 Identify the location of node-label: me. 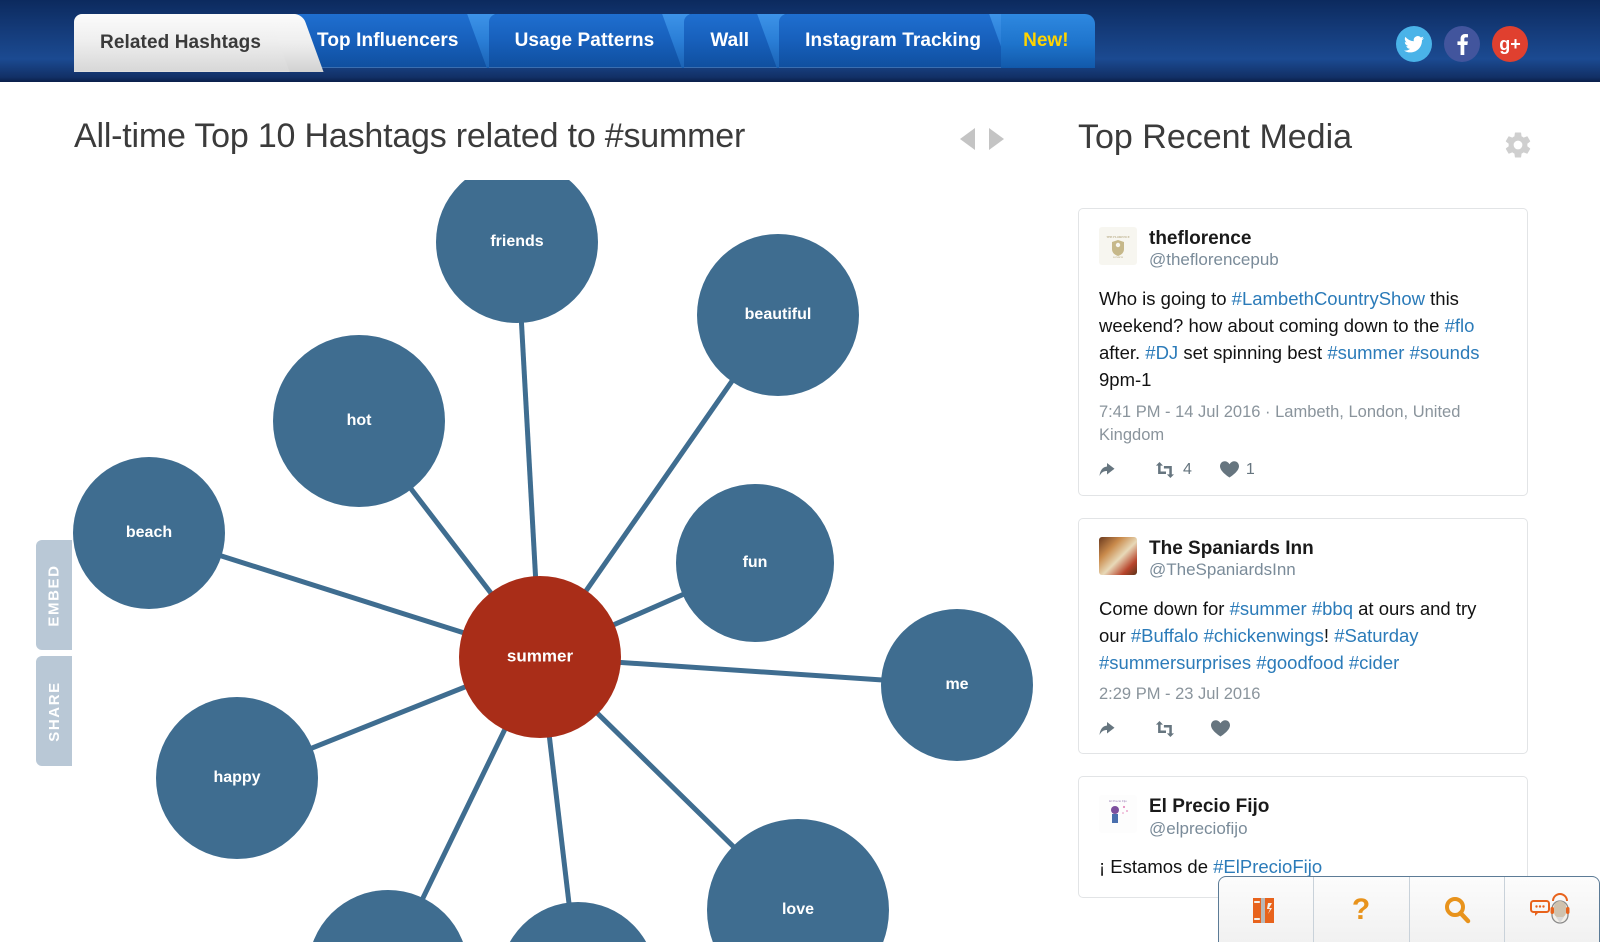
(956, 684).